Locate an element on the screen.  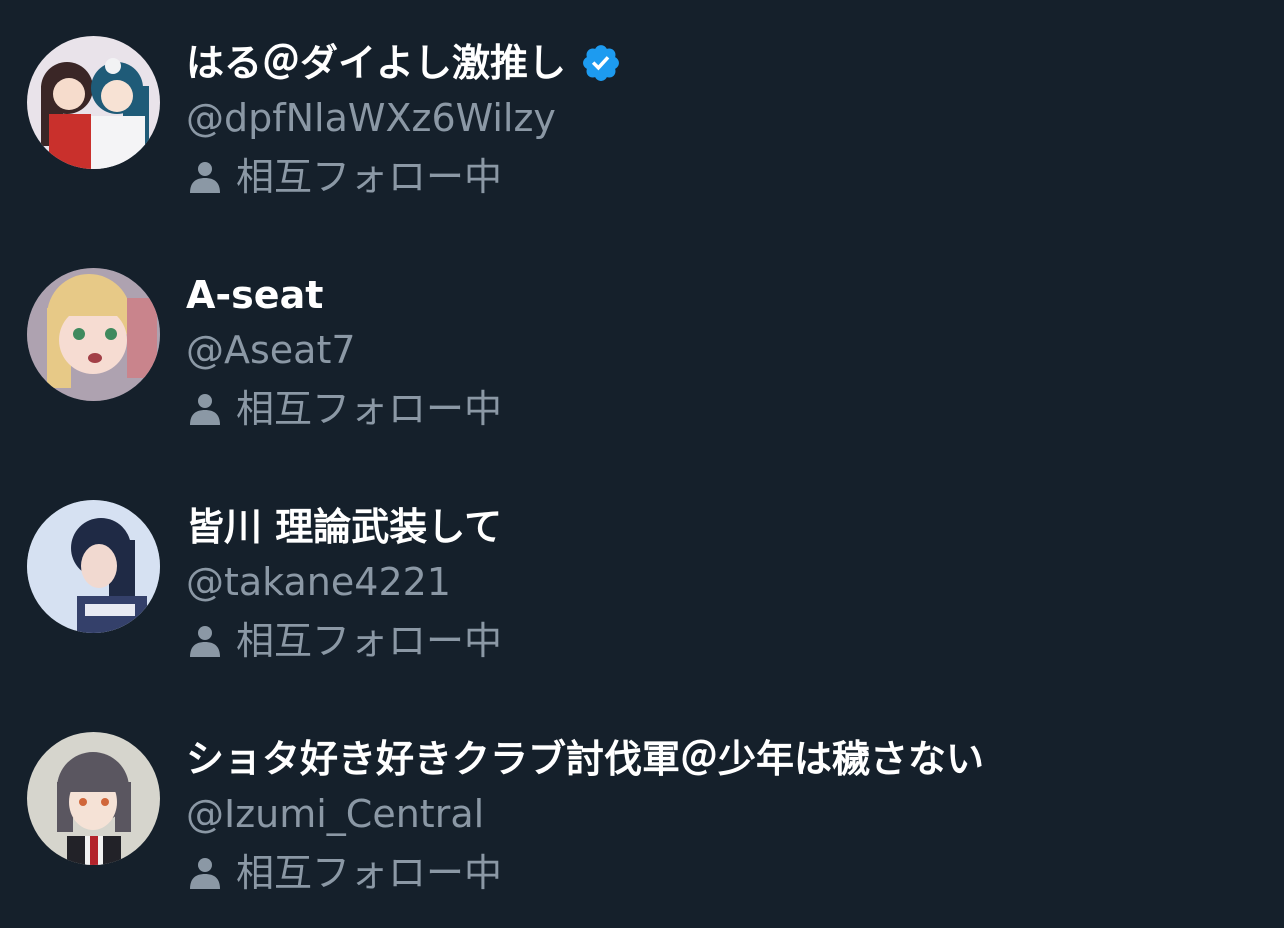
display-name: A-seat is located at coordinates (254, 295).